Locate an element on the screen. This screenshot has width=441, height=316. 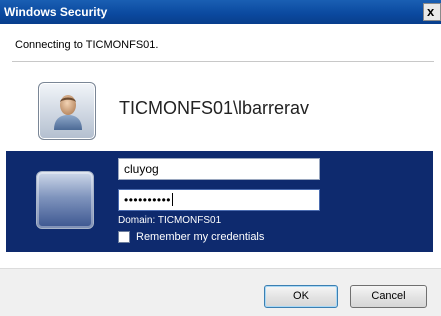
username-field: cluyog is located at coordinates (219, 169).